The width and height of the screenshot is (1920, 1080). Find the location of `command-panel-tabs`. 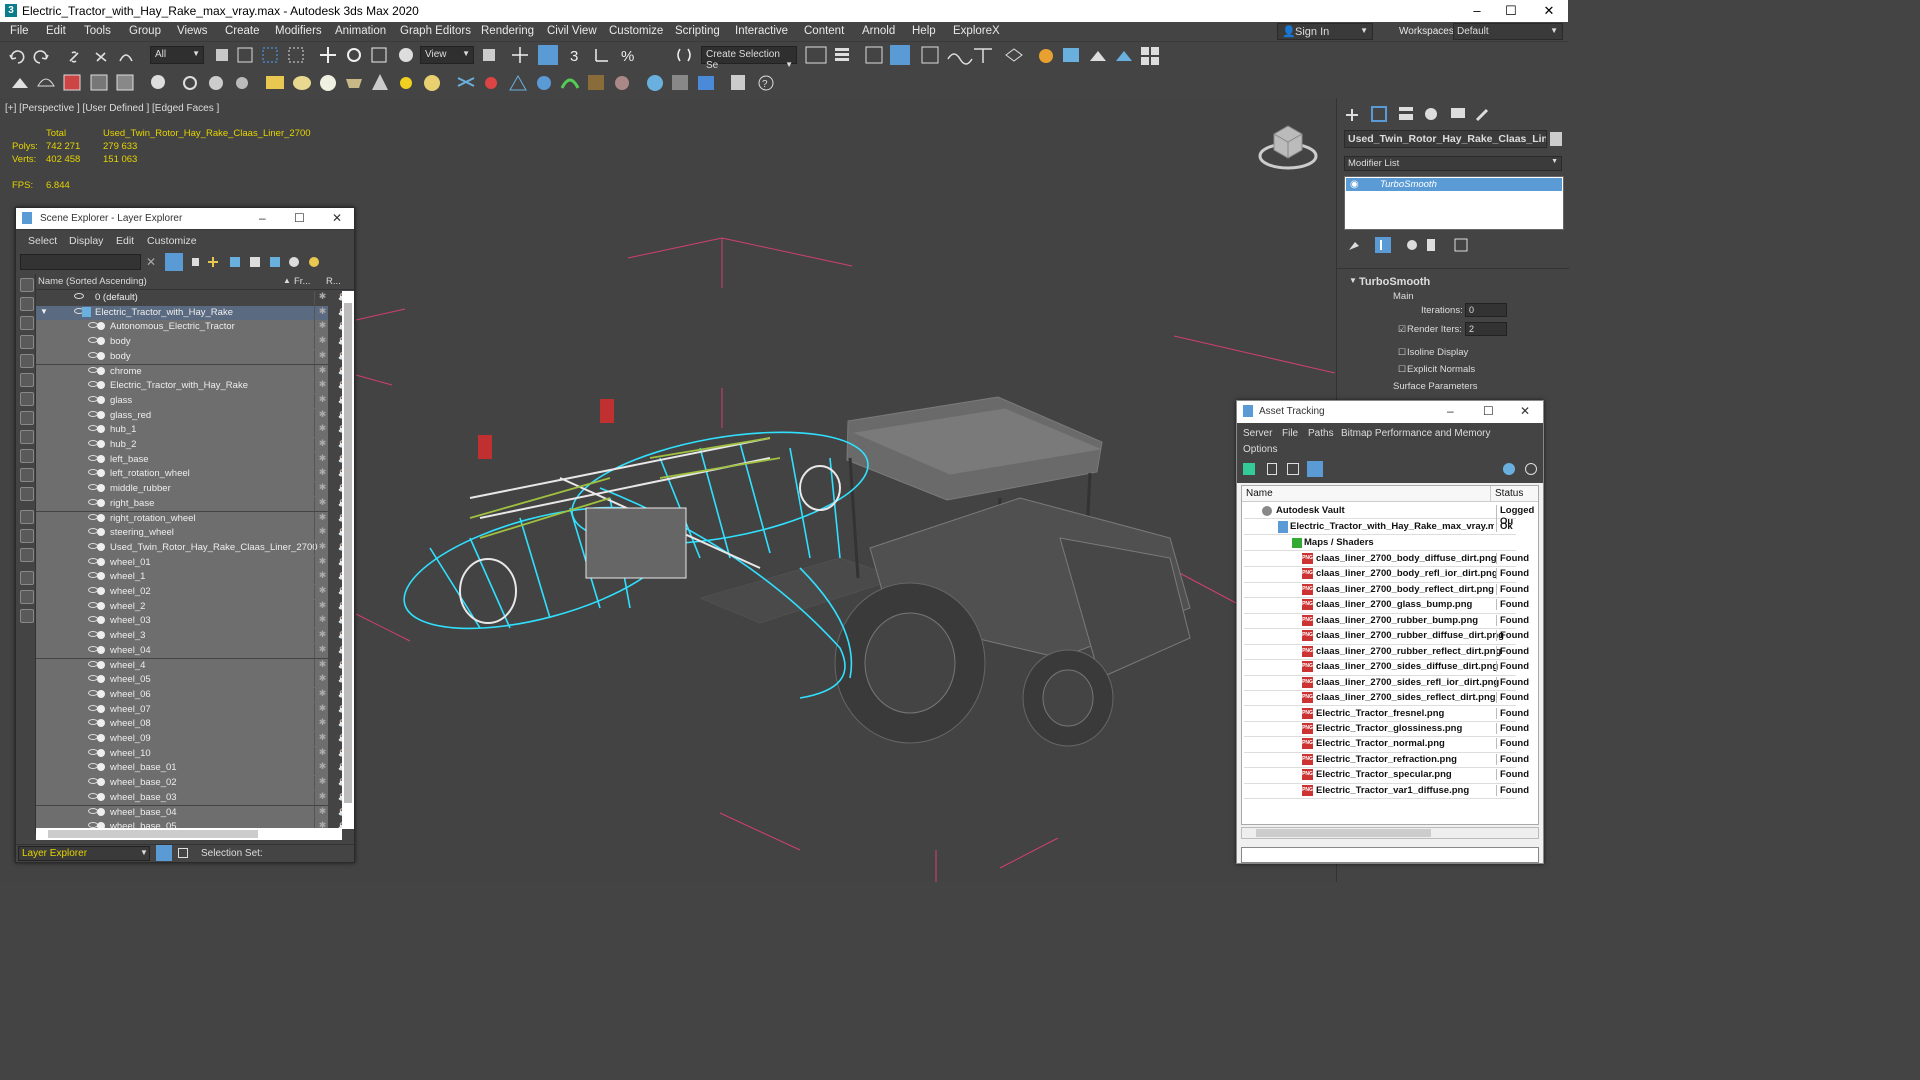

command-panel-tabs is located at coordinates (1453, 113).